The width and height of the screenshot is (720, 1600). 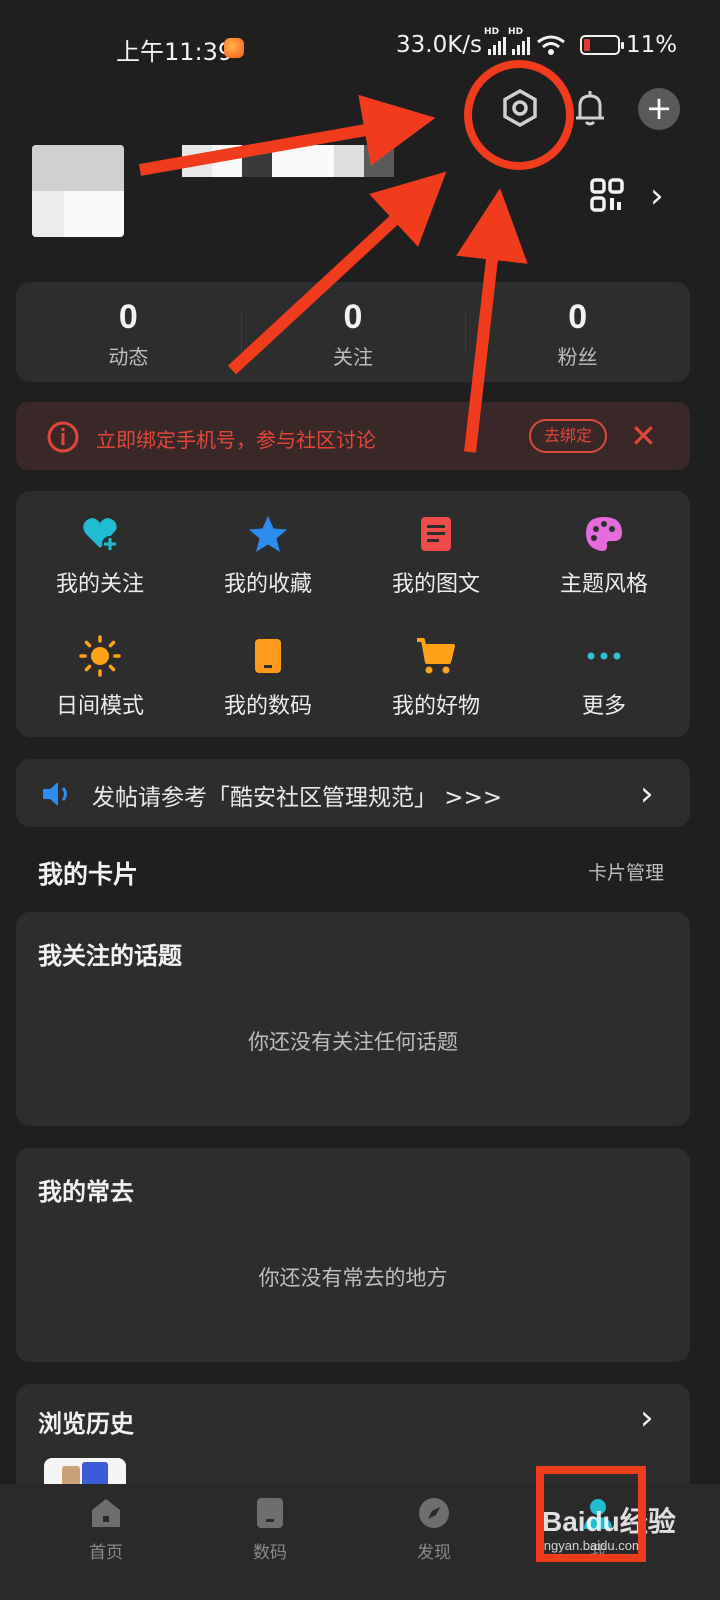 What do you see at coordinates (175, 52) in the screenshot?
I see `status-time: 上午11:39` at bounding box center [175, 52].